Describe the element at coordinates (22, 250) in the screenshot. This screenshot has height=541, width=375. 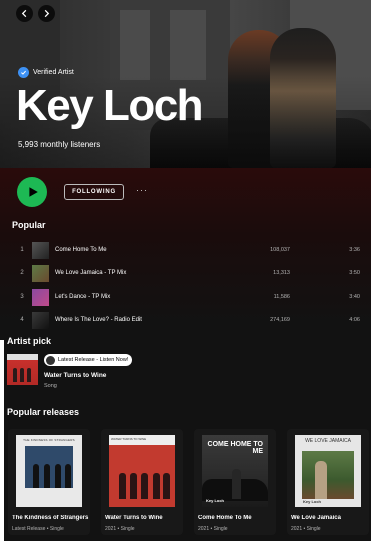
I see `track-number: 1` at that location.